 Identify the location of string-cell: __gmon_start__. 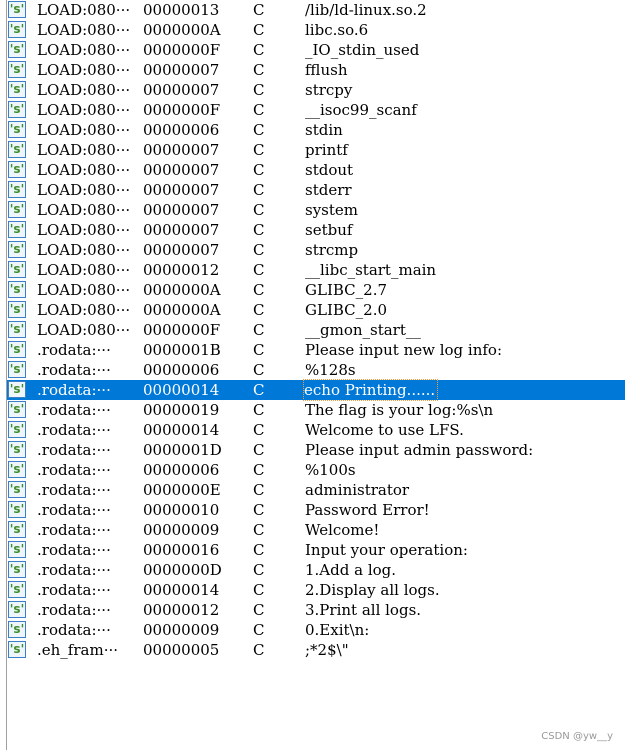
(363, 330).